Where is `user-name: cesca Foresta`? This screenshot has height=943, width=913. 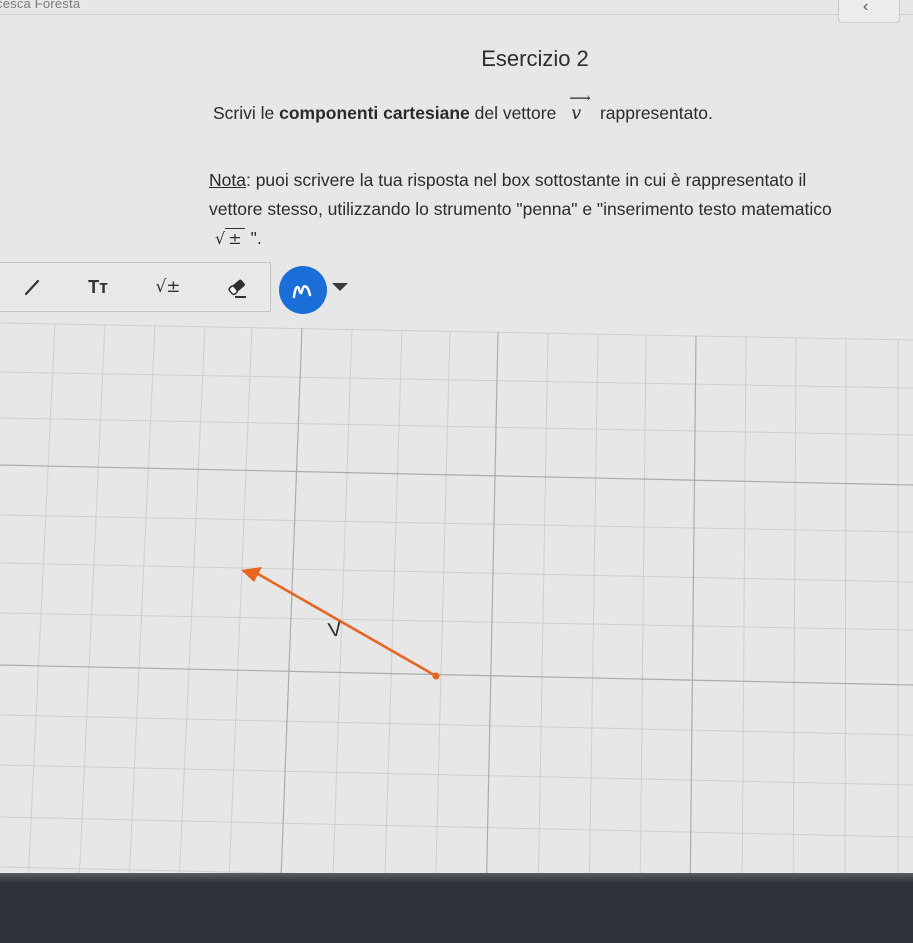 user-name: cesca Foresta is located at coordinates (40, 5).